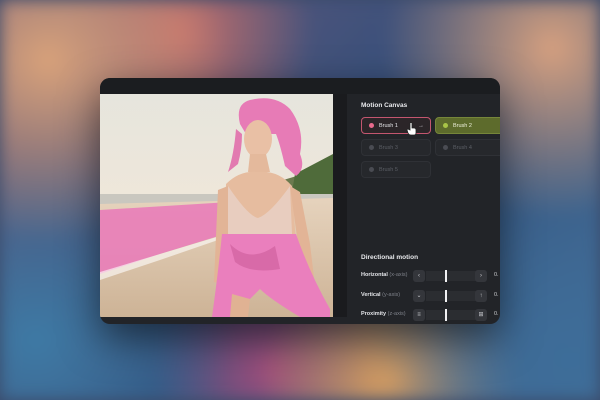 This screenshot has height=400, width=600. What do you see at coordinates (445, 125) in the screenshot?
I see `brush-2-color-dot` at bounding box center [445, 125].